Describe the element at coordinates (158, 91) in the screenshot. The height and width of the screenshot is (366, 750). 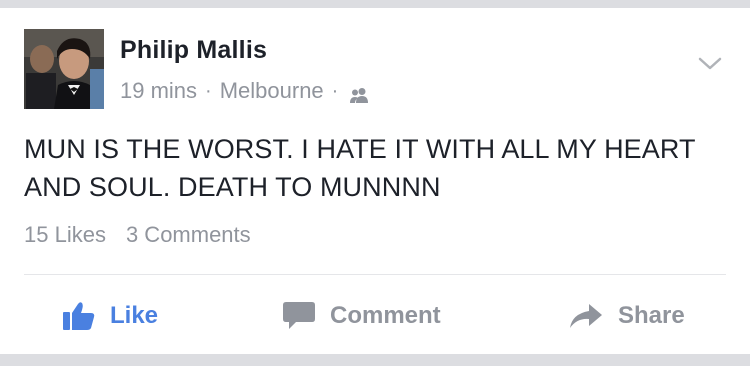
I see `post-time: 19 mins` at that location.